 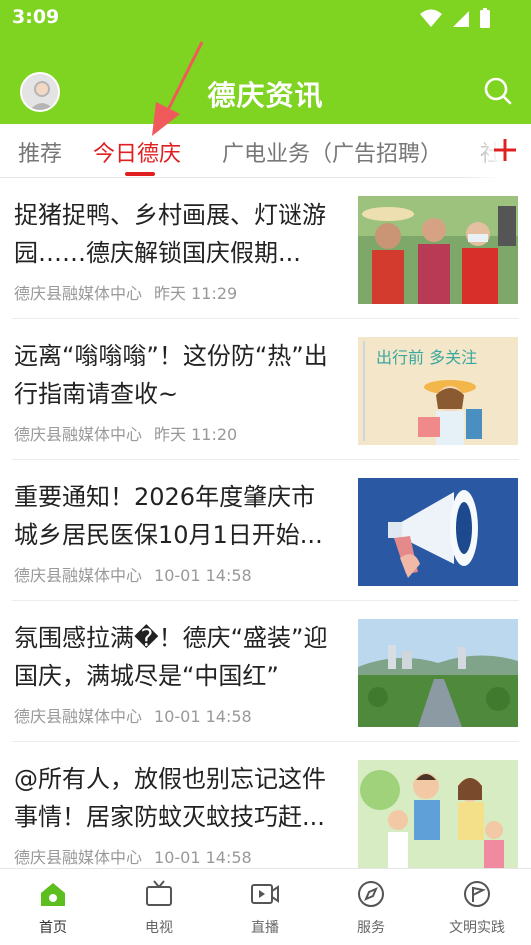 I want to click on tab-today-deqing: 今日德庆, so click(x=137, y=152).